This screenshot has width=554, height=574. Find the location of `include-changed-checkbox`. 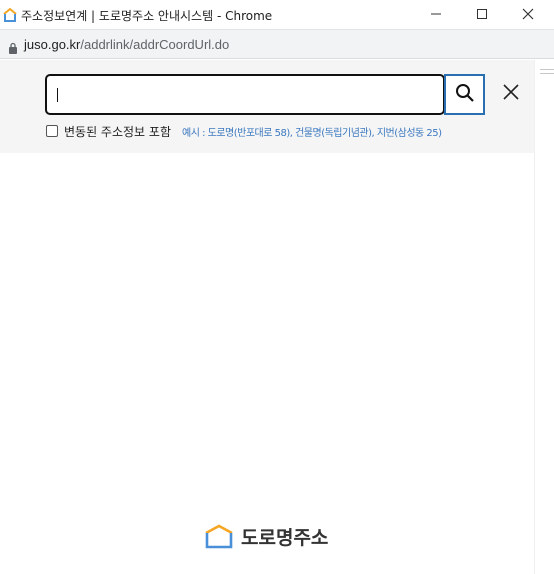

include-changed-checkbox is located at coordinates (52, 131).